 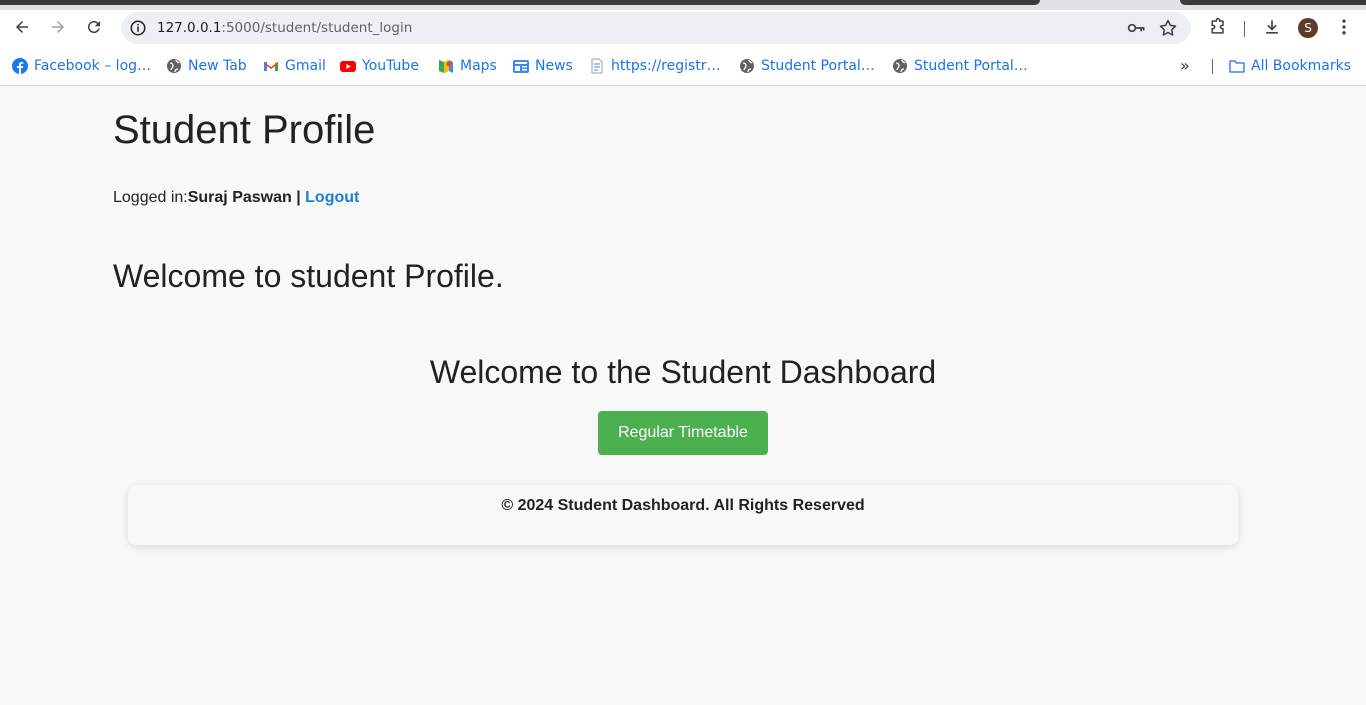 I want to click on extensions-button, so click(x=1218, y=27).